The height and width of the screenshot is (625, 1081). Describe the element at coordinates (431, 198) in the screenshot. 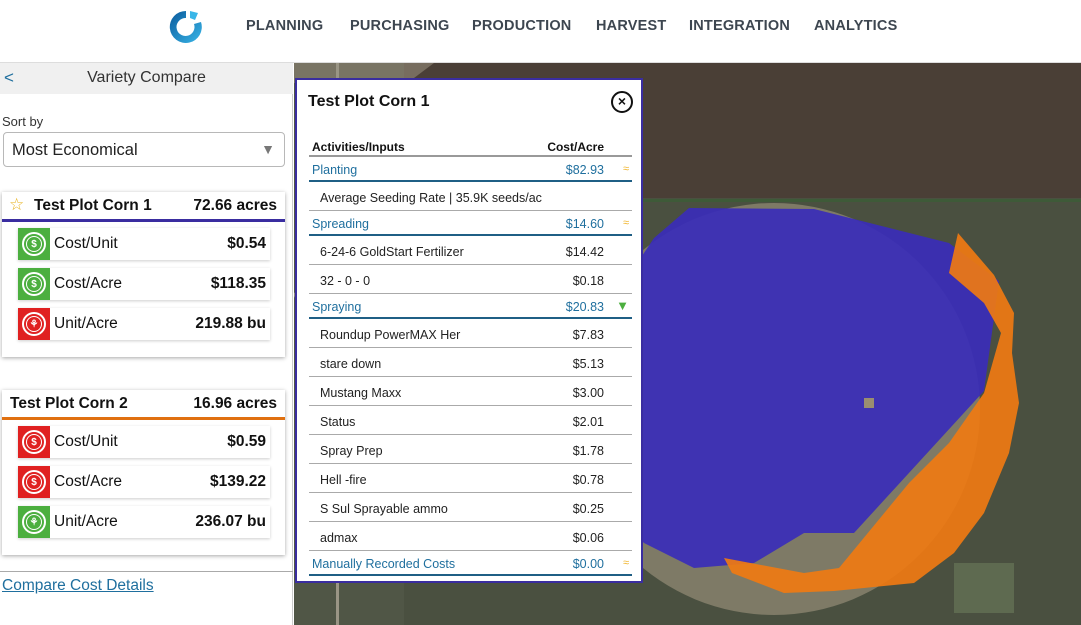

I see `row-name: Average Seeding Rate | 35.9K seeds/ac` at that location.